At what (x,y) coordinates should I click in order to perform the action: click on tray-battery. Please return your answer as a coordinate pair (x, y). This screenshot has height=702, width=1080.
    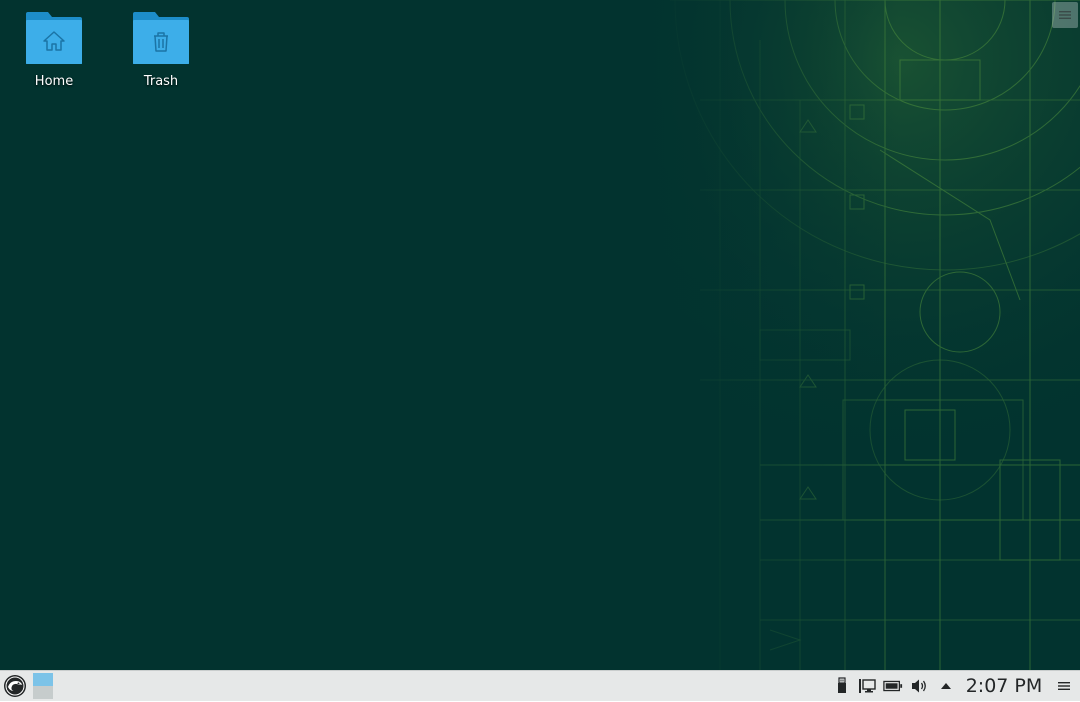
    Looking at the image, I should click on (893, 686).